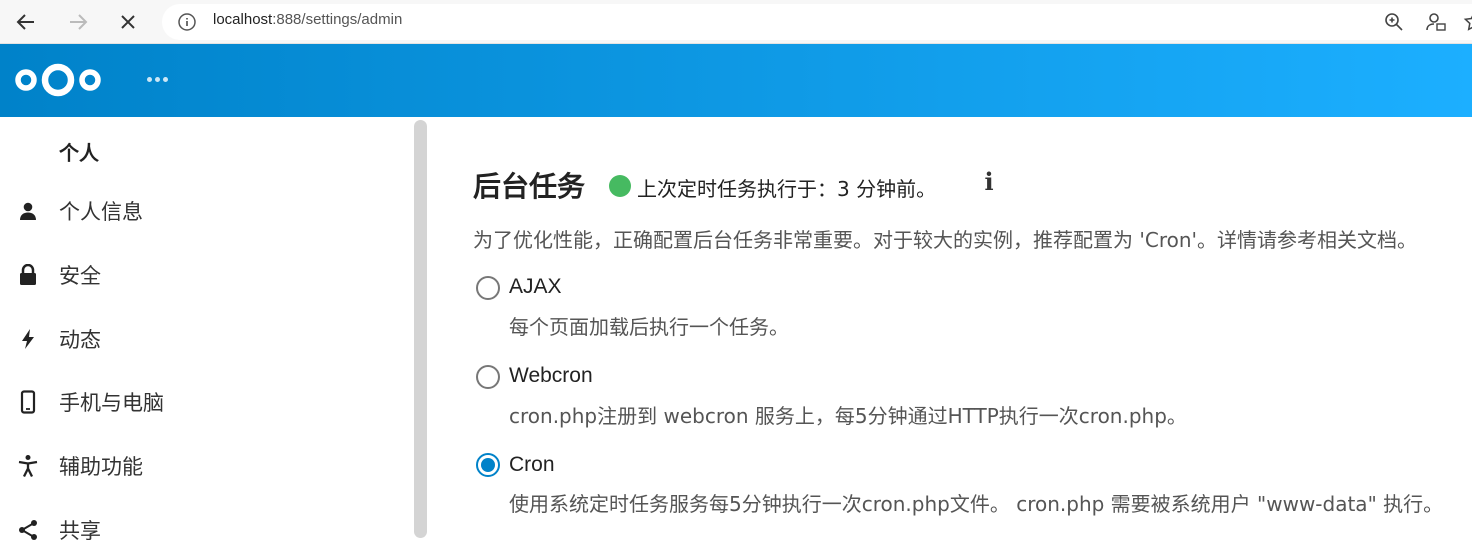 The height and width of the screenshot is (560, 1472). What do you see at coordinates (28, 339) in the screenshot?
I see `lightning-icon` at bounding box center [28, 339].